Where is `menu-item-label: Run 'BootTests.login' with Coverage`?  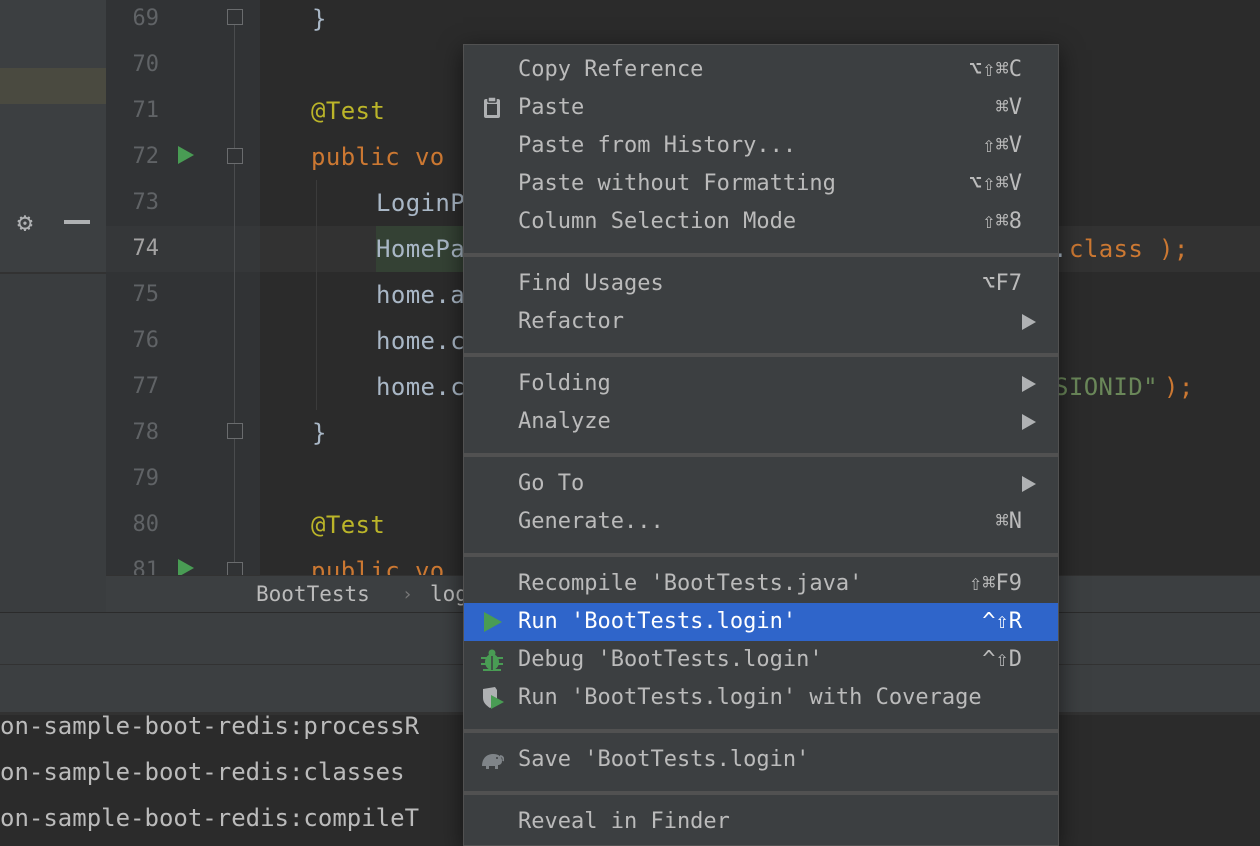
menu-item-label: Run 'BootTests.login' with Coverage is located at coordinates (750, 697).